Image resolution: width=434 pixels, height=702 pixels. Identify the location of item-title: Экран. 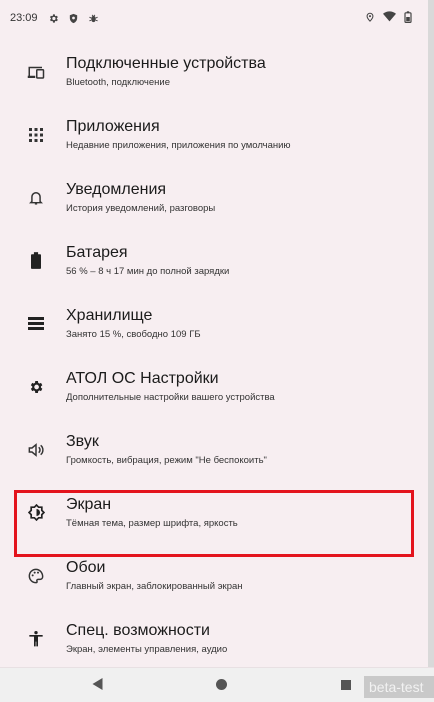
(89, 504).